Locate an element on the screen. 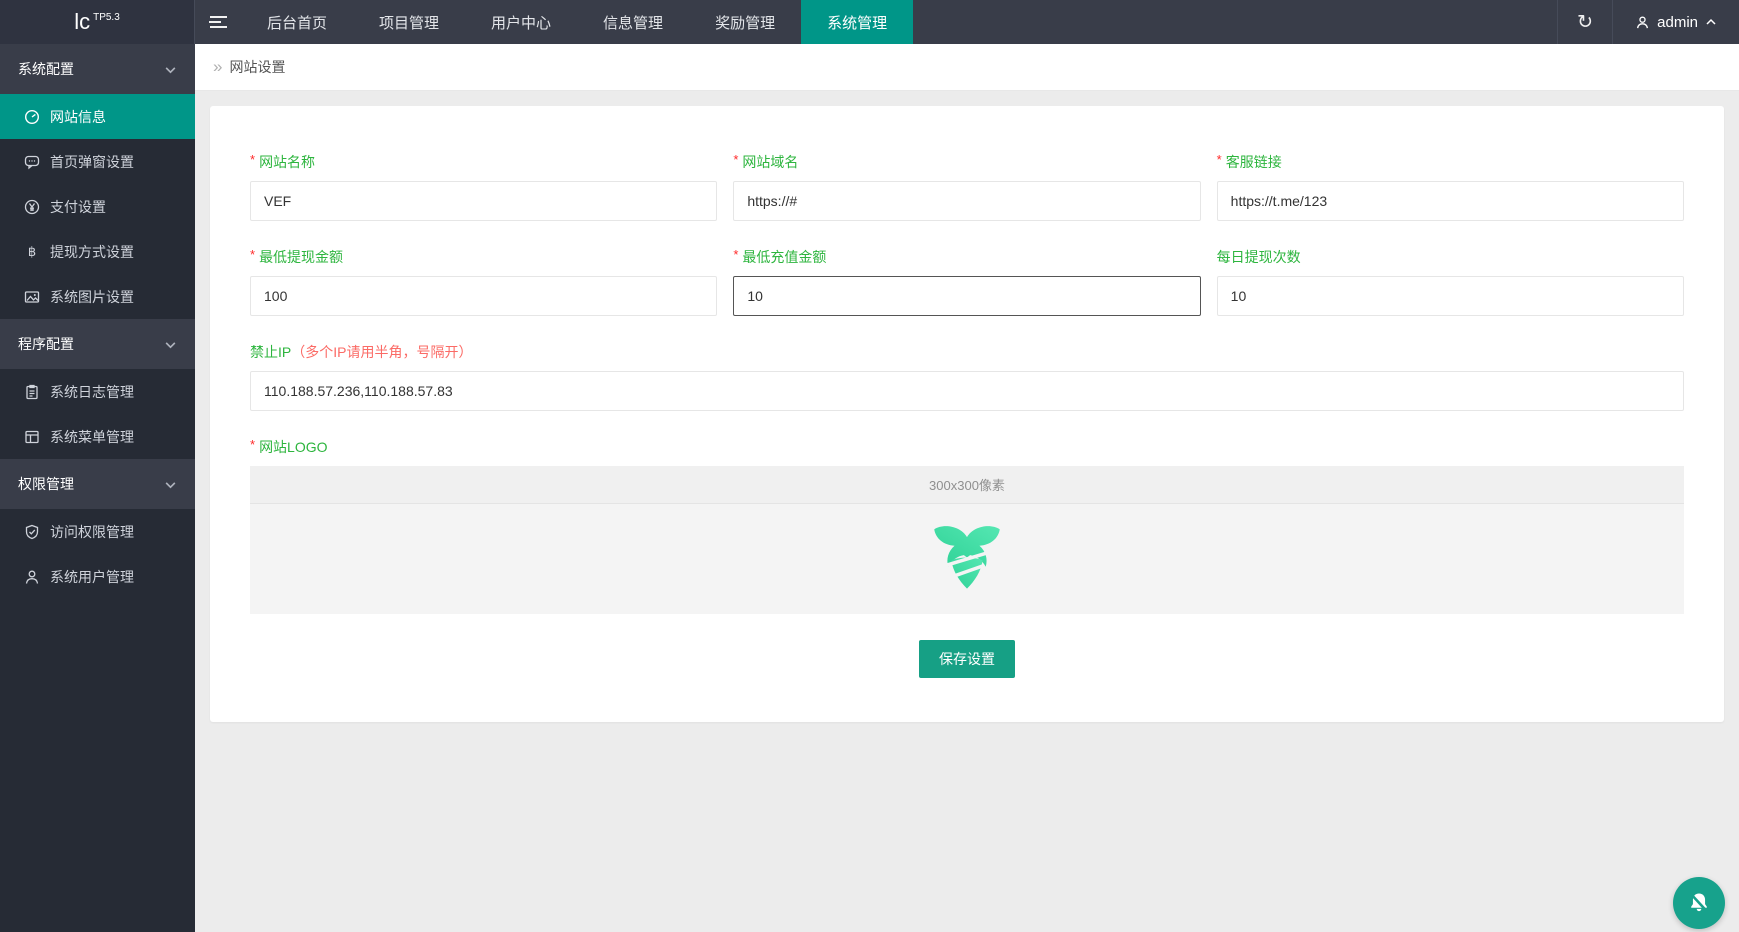 Image resolution: width=1739 pixels, height=932 pixels. support-link-input is located at coordinates (1450, 201).